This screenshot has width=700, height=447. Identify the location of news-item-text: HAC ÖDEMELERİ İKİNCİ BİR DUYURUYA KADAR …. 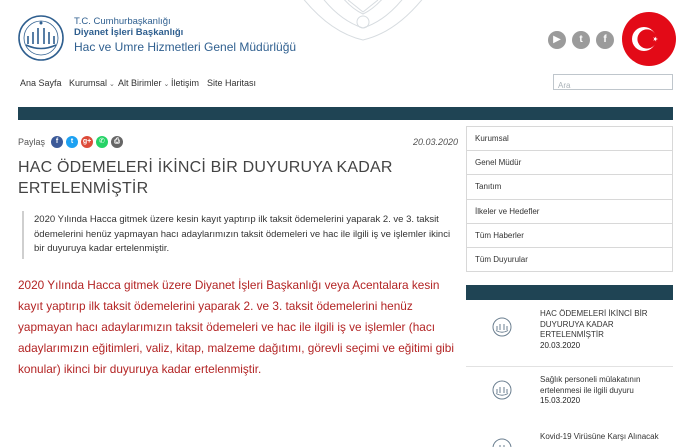
(602, 330).